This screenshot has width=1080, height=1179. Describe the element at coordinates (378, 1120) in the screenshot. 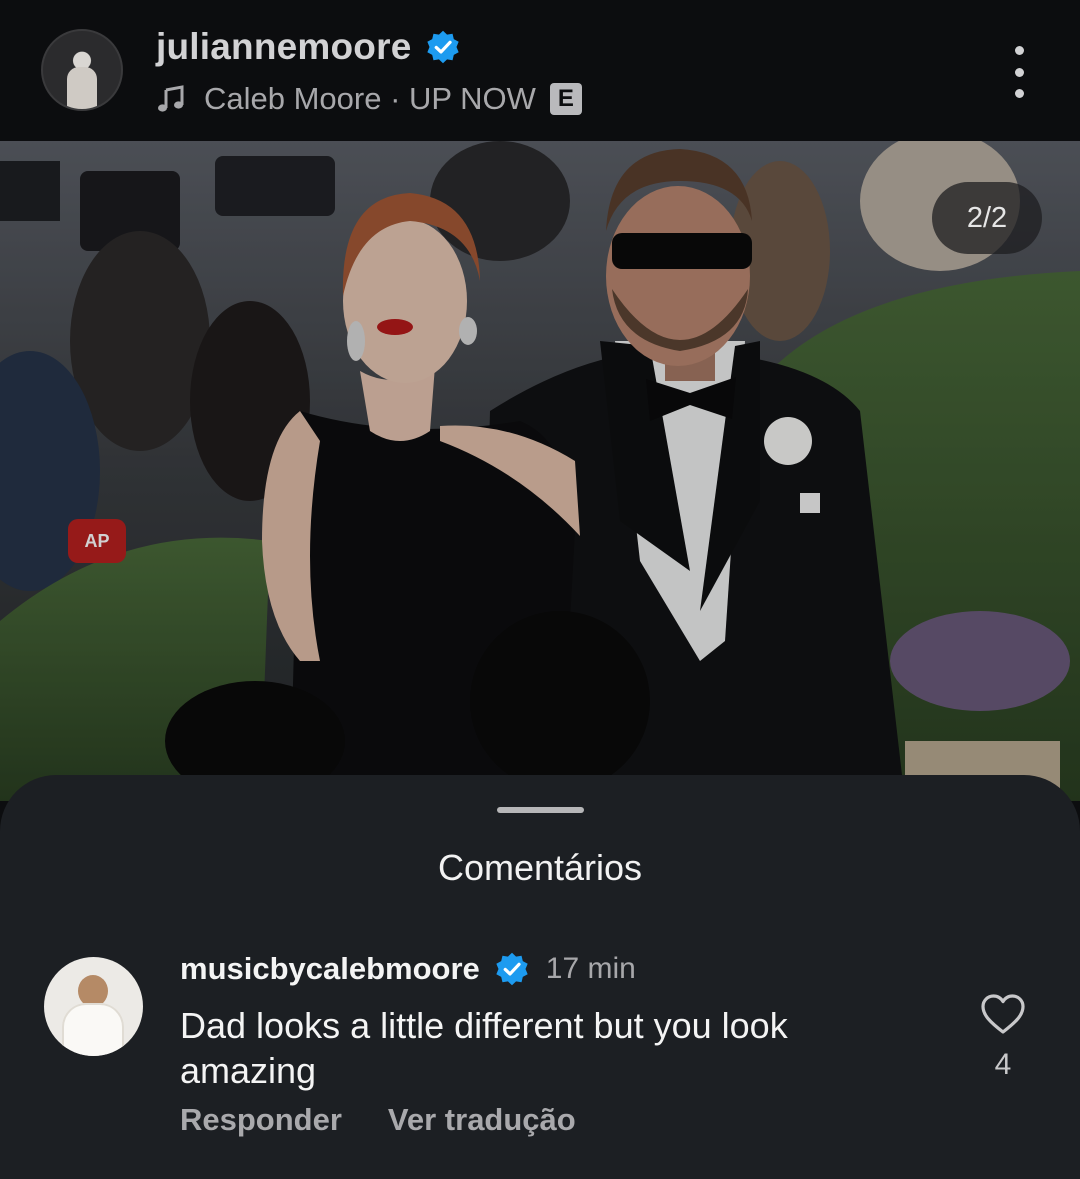

I see `comment-actions: Responder Ver tradução` at that location.